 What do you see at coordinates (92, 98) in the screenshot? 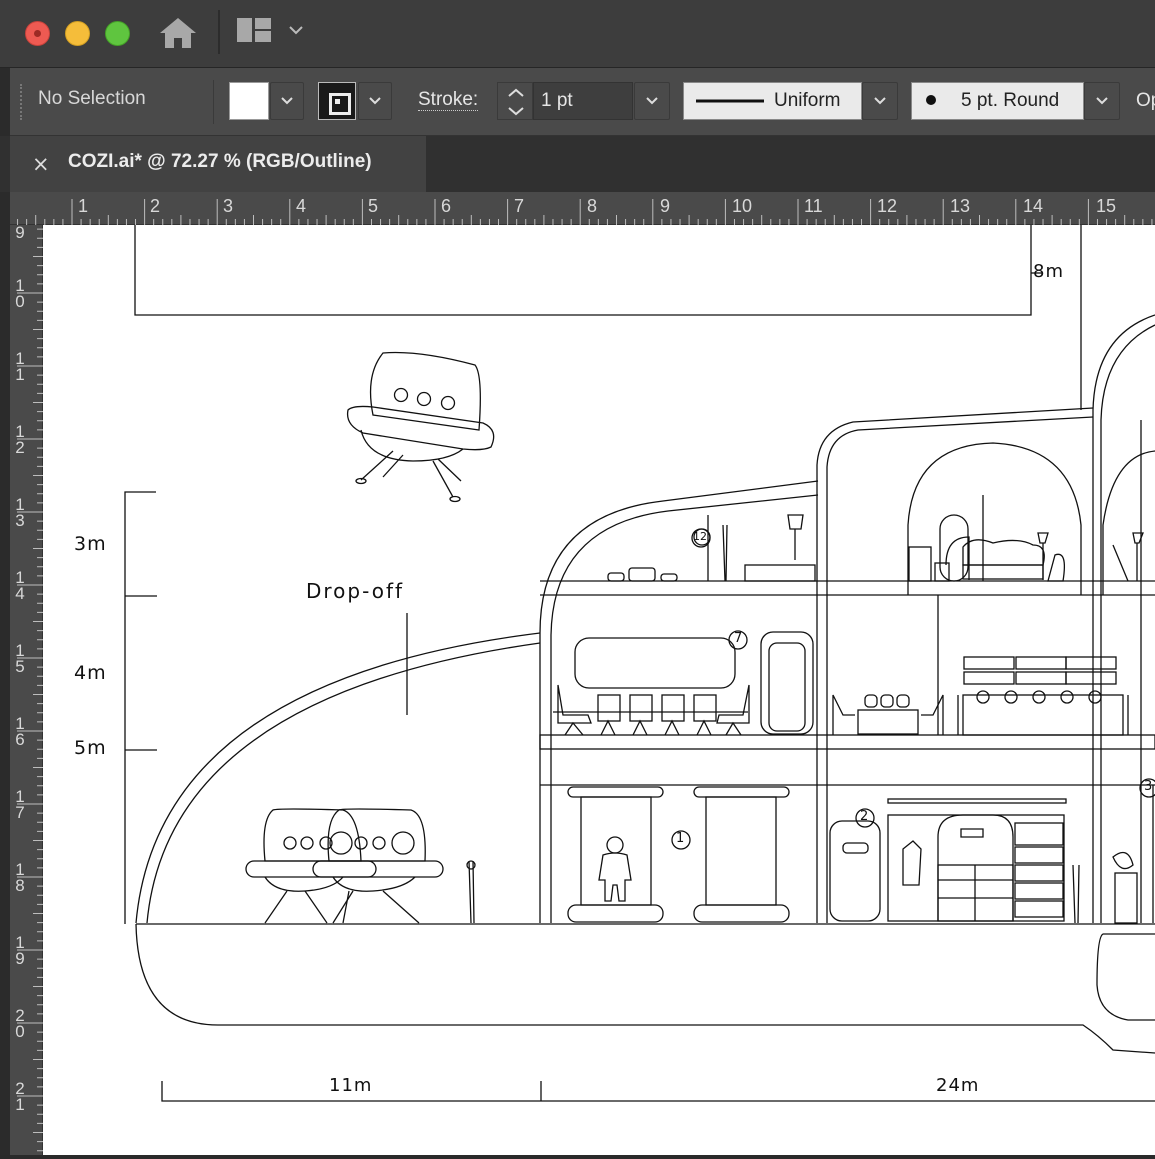
I see `selection-status: No Selection` at bounding box center [92, 98].